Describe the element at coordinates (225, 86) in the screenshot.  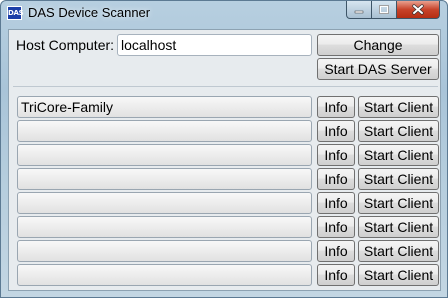
I see `separator` at that location.